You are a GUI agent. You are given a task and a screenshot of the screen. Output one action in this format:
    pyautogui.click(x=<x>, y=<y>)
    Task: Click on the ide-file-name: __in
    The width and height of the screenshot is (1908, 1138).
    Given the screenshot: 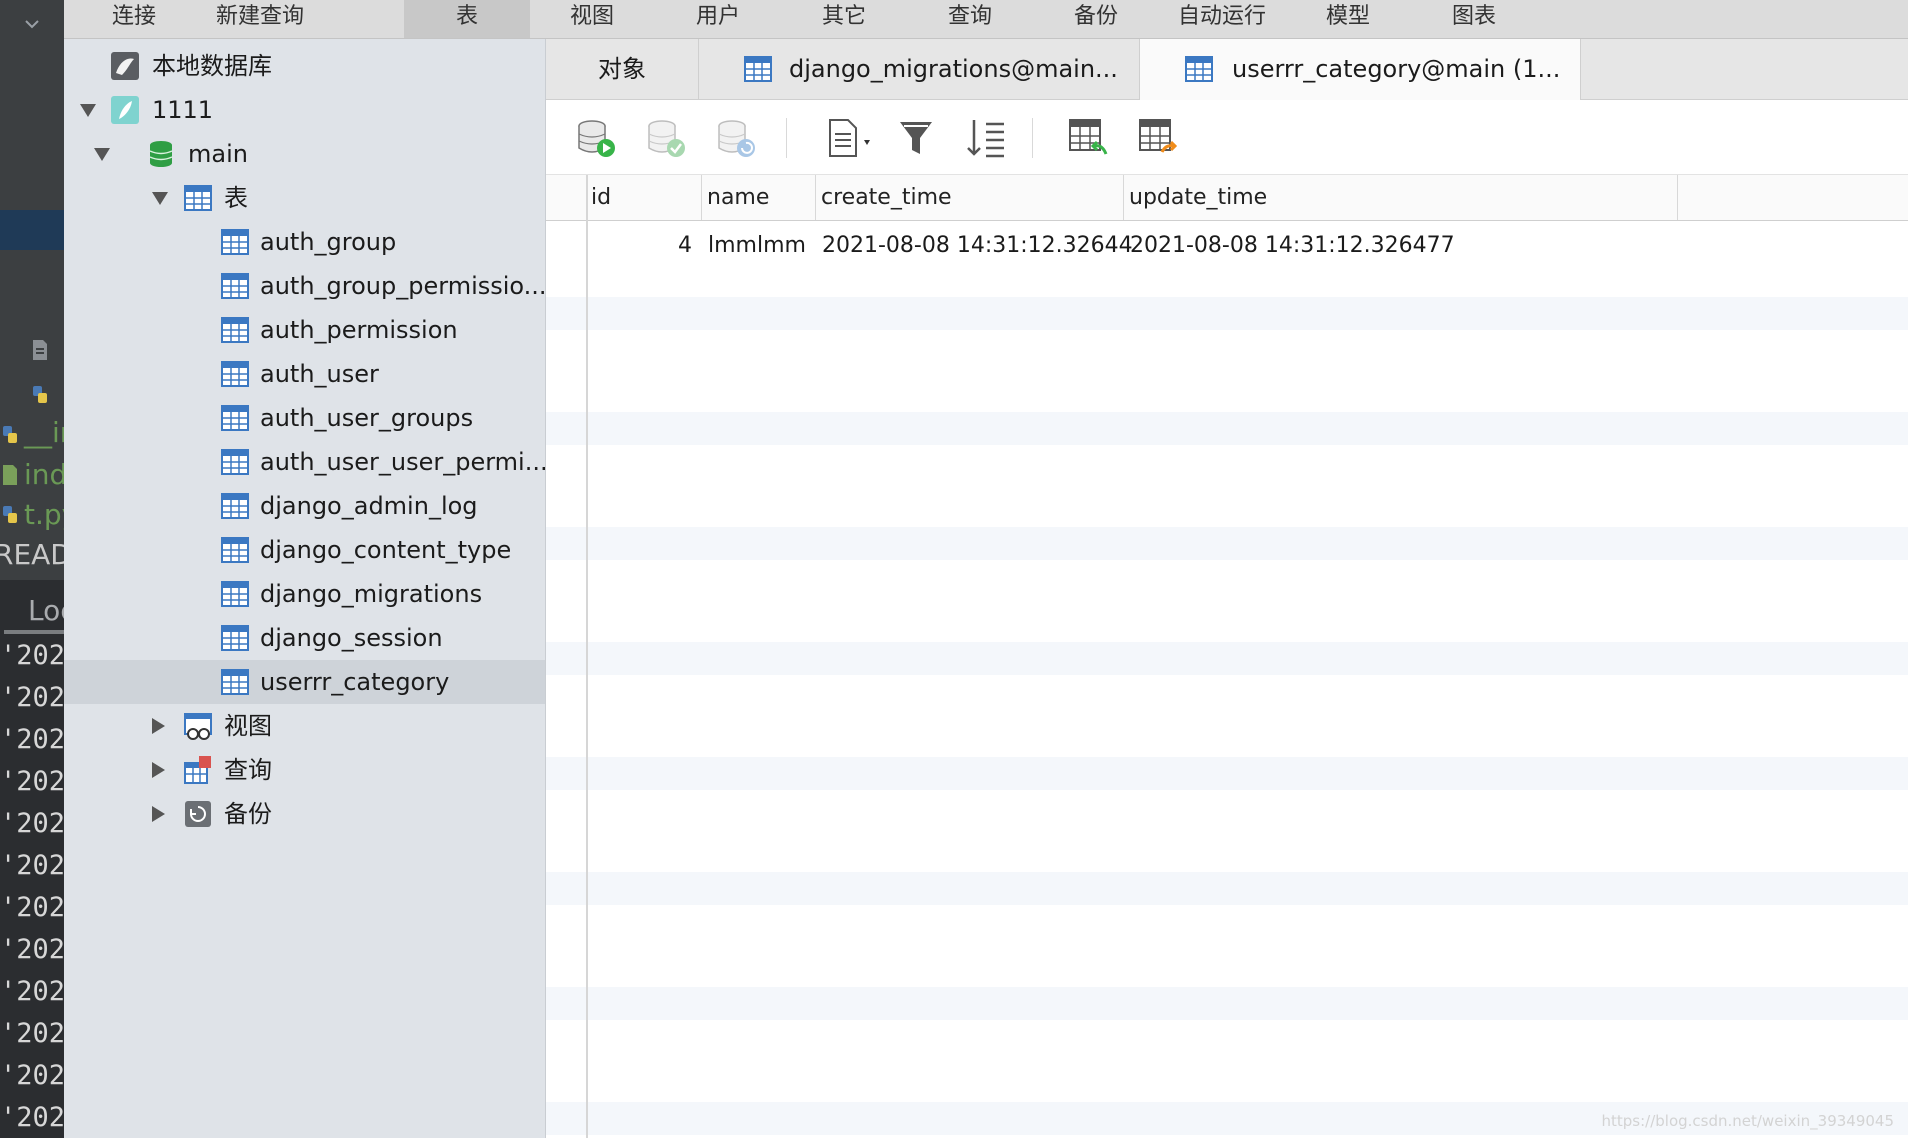 What is the action you would take?
    pyautogui.click(x=44, y=432)
    